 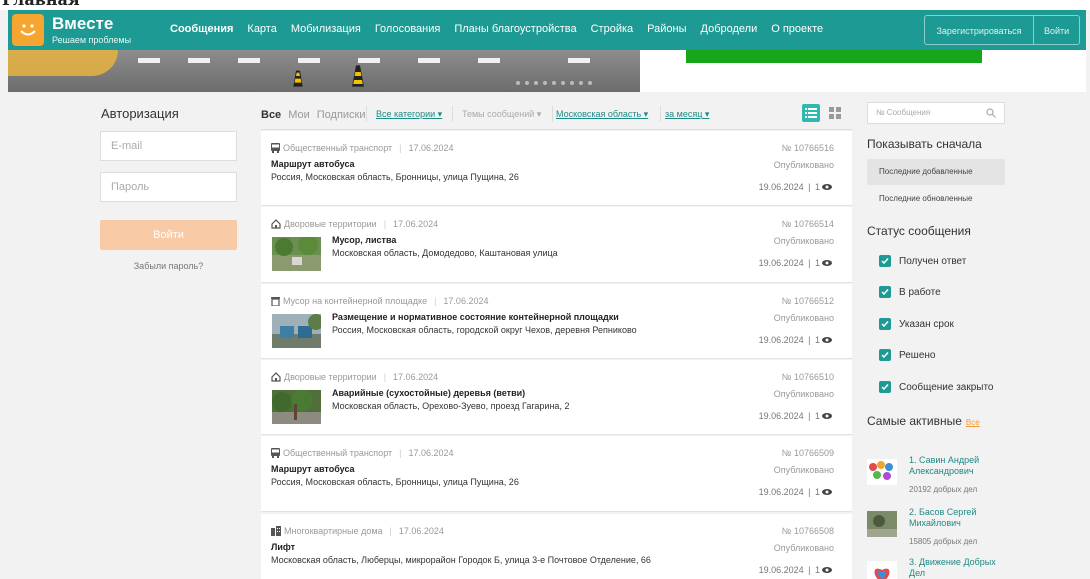 What do you see at coordinates (957, 568) in the screenshot?
I see `active-user-name: 3. Движение Добрых Дел` at bounding box center [957, 568].